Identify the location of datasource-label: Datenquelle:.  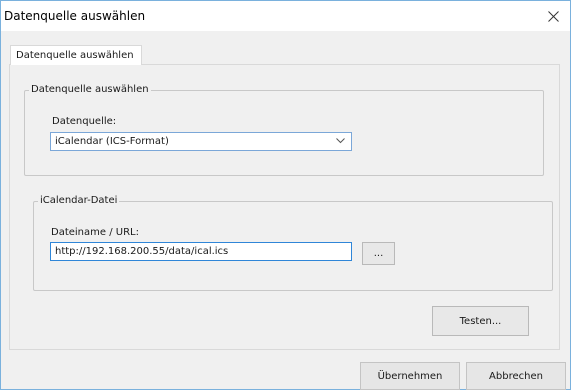
(84, 121).